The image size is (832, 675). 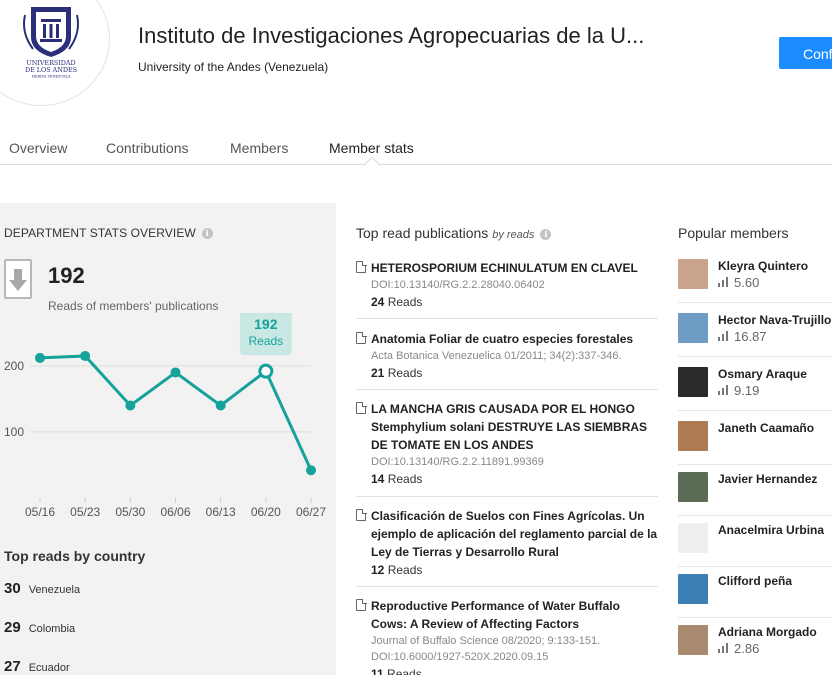 I want to click on publication-reads: 14 Reads, so click(x=514, y=479).